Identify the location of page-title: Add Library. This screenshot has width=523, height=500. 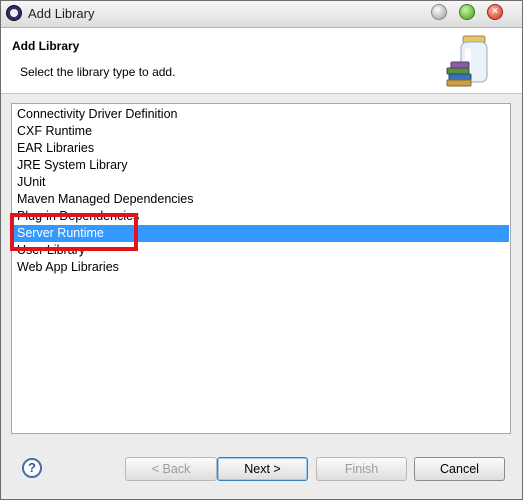
(46, 46).